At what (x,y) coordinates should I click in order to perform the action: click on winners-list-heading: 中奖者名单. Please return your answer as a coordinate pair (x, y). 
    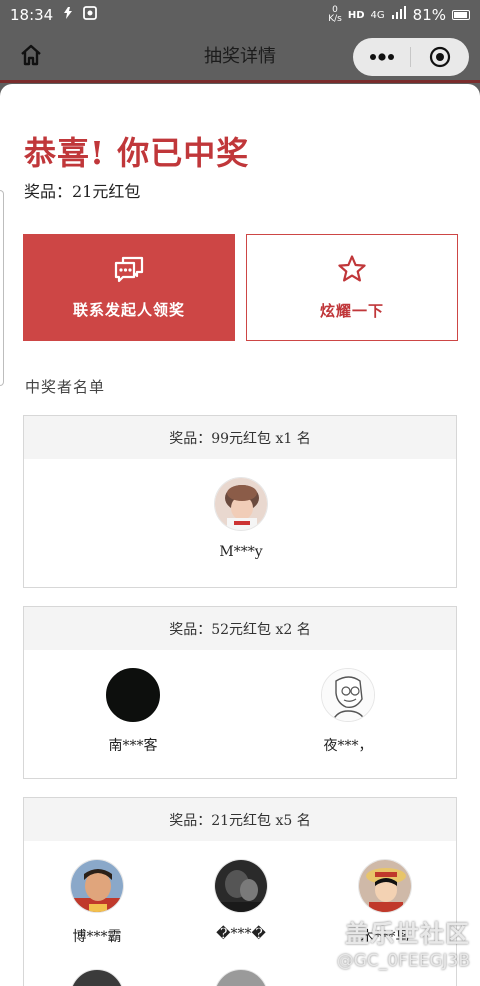
    Looking at the image, I should click on (65, 387).